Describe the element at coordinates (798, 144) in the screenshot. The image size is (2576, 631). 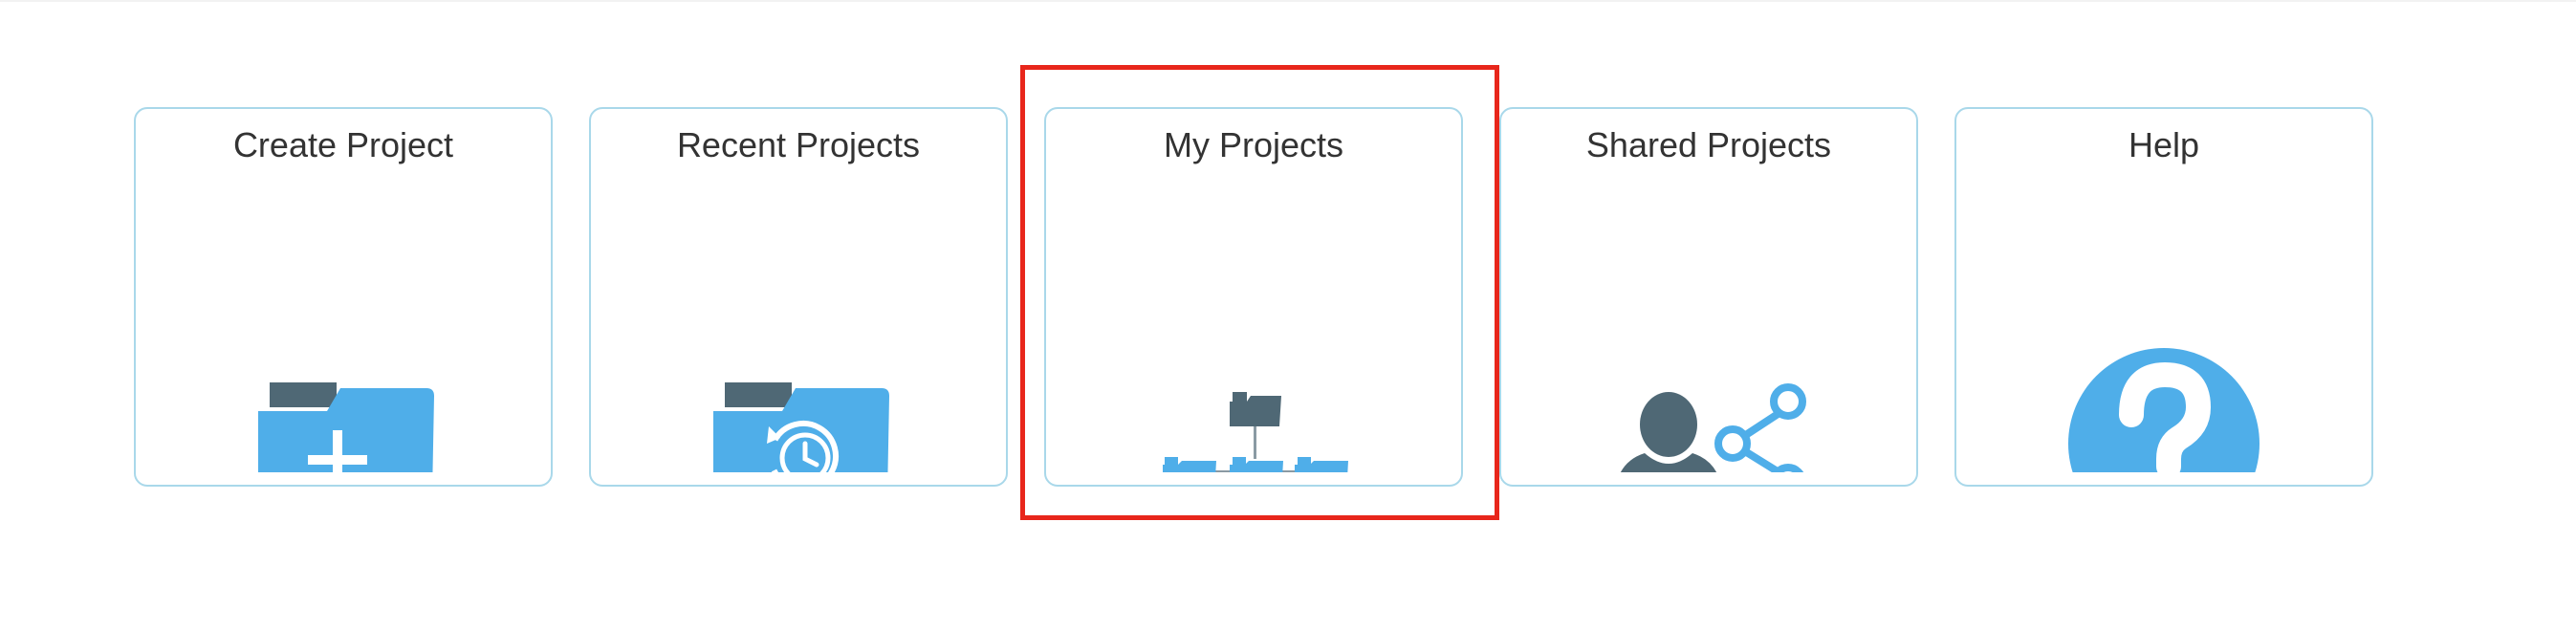
I see `recent-projects-label: Recent Projects` at that location.